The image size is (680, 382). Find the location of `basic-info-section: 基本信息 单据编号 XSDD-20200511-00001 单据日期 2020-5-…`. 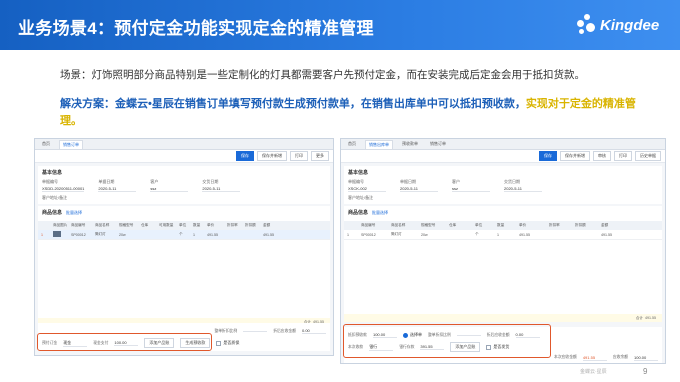

basic-info-section: 基本信息 单据编号 XSDD-20200511-00001 单据日期 2020-5-… is located at coordinates (184, 185).